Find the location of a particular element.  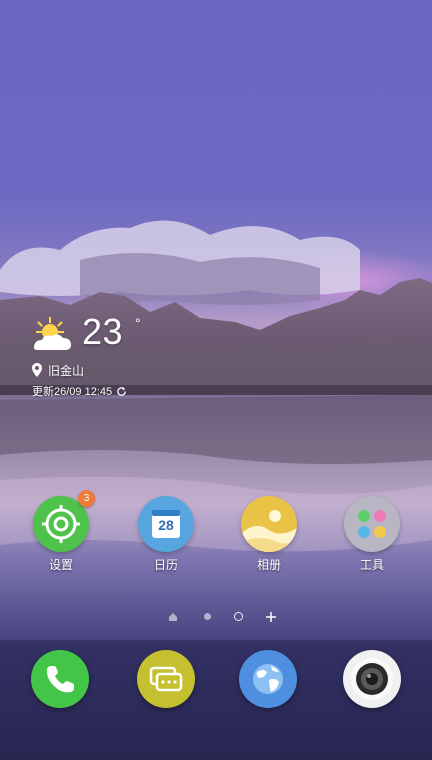

app-calendar: 28 日历 is located at coordinates (166, 536).